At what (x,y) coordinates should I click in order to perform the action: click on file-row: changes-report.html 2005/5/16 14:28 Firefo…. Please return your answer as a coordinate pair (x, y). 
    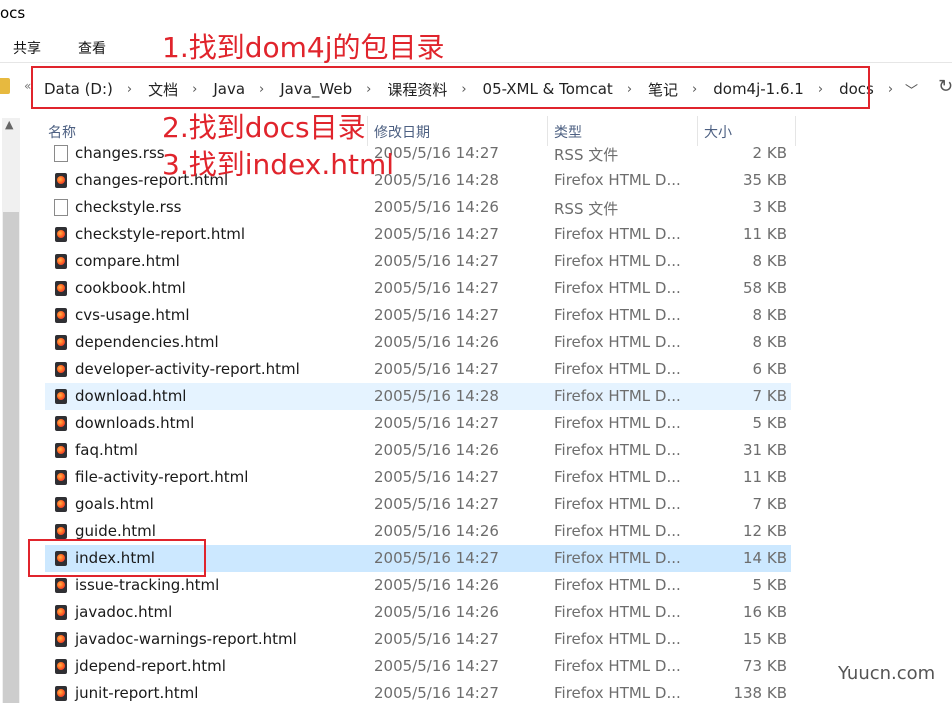
    Looking at the image, I should click on (418, 180).